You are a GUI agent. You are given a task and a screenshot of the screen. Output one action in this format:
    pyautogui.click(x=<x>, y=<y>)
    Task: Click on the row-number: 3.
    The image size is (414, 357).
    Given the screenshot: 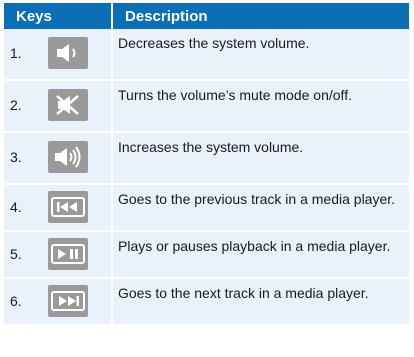 What is the action you would take?
    pyautogui.click(x=16, y=157)
    